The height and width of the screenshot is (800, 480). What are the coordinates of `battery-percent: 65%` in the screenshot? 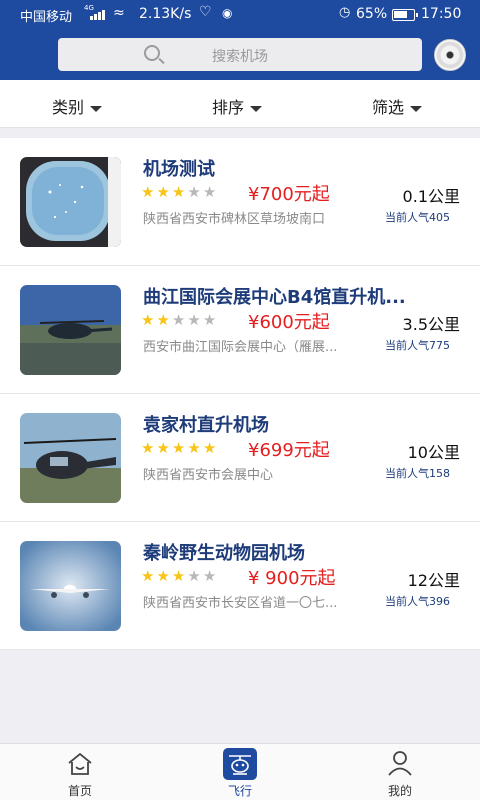 It's located at (372, 14).